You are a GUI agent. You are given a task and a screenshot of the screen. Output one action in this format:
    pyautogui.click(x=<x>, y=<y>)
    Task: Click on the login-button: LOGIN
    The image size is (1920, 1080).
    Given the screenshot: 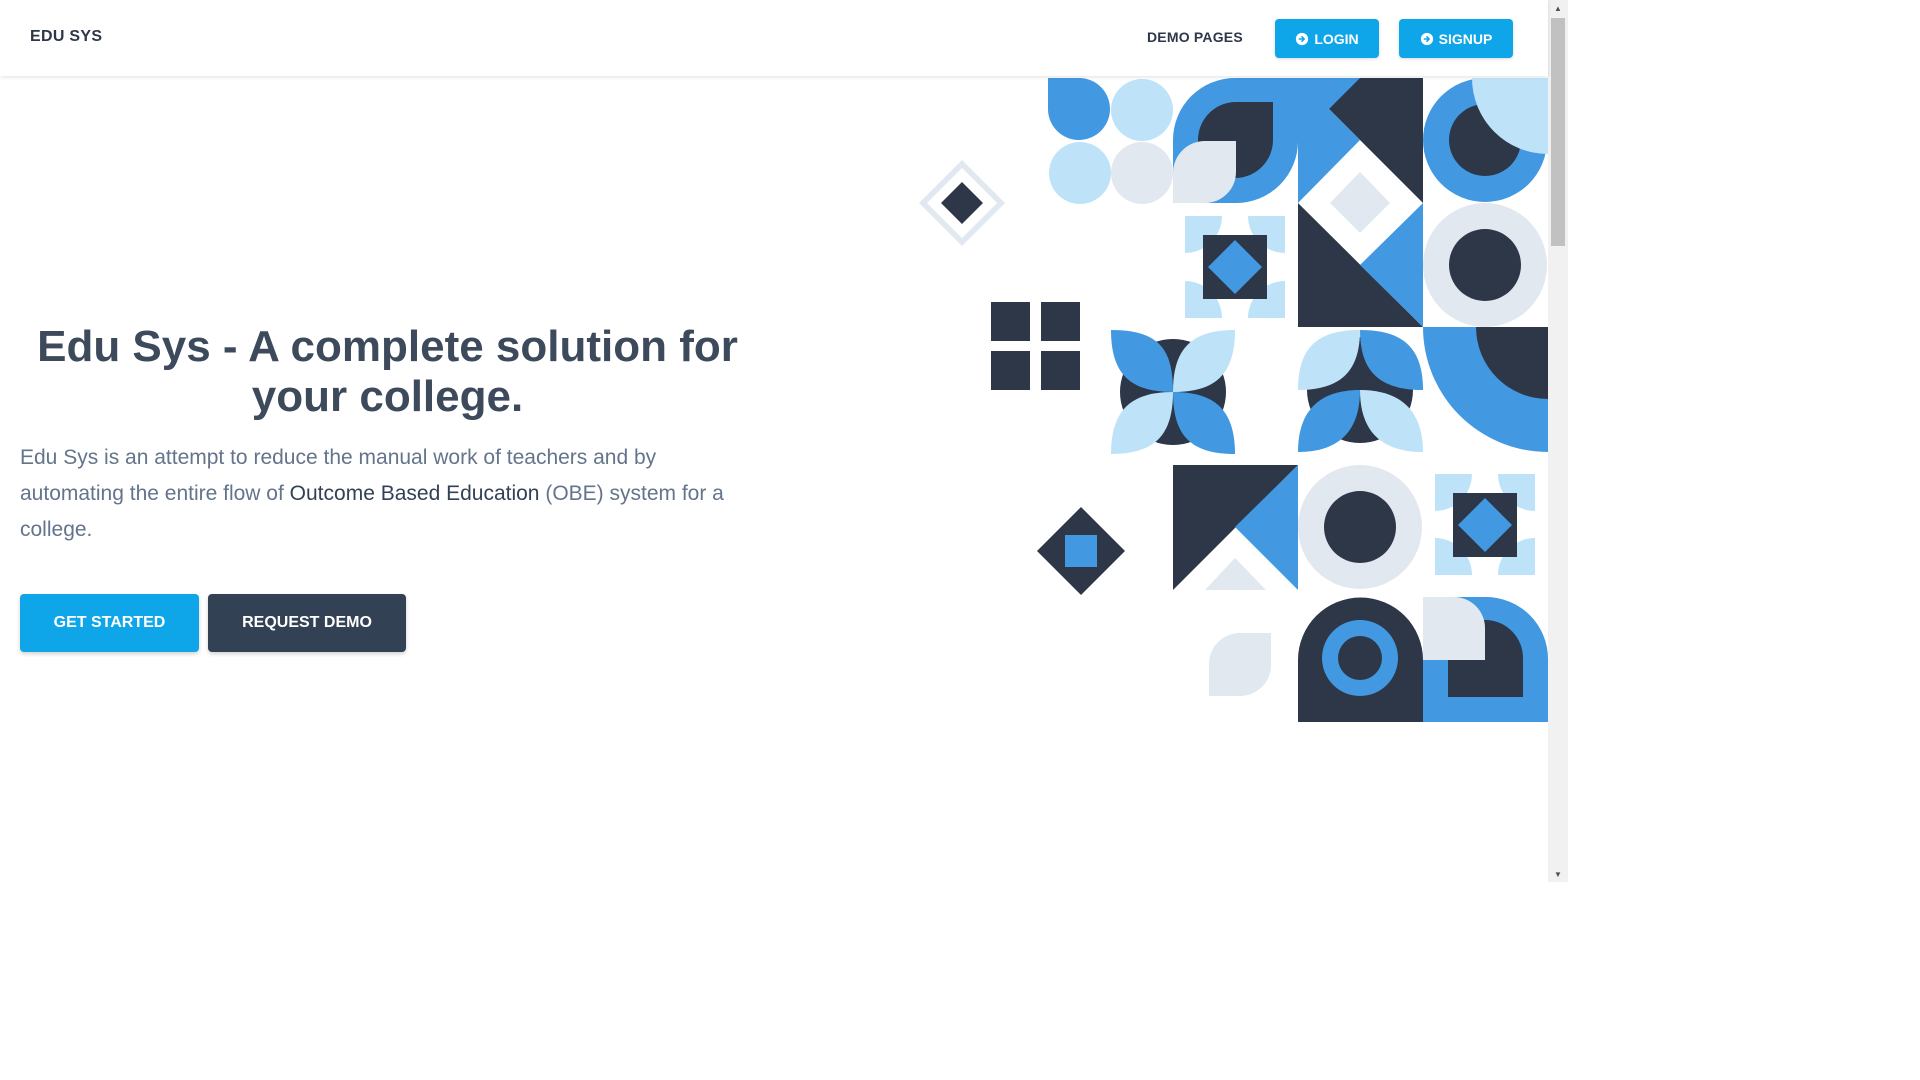 What is the action you would take?
    pyautogui.click(x=1327, y=38)
    